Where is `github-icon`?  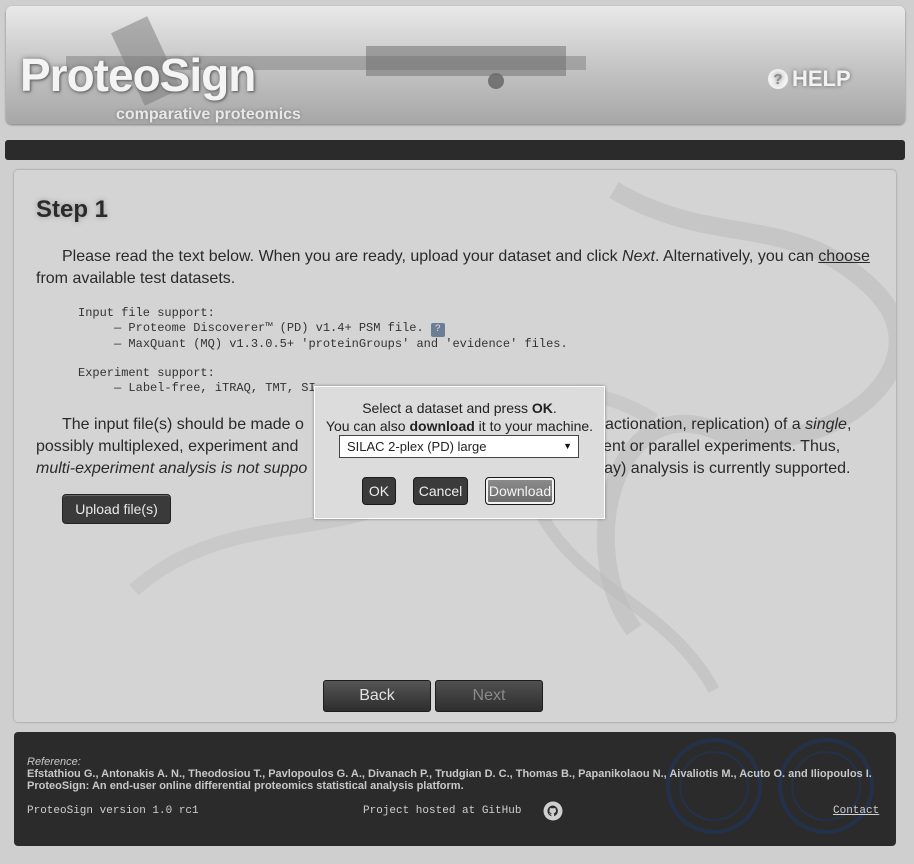
github-icon is located at coordinates (553, 811).